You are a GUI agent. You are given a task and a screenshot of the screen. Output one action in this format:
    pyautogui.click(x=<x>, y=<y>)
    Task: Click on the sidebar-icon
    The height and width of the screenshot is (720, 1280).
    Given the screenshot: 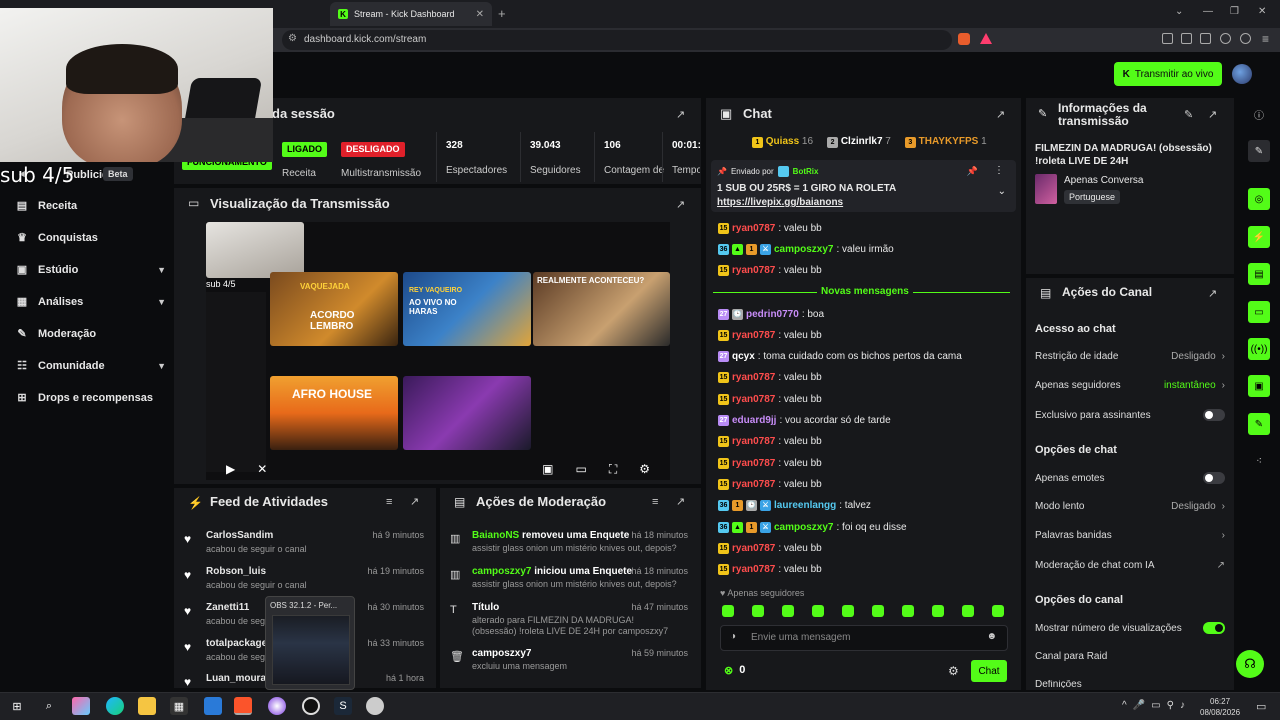 What is the action you would take?
    pyautogui.click(x=1186, y=38)
    